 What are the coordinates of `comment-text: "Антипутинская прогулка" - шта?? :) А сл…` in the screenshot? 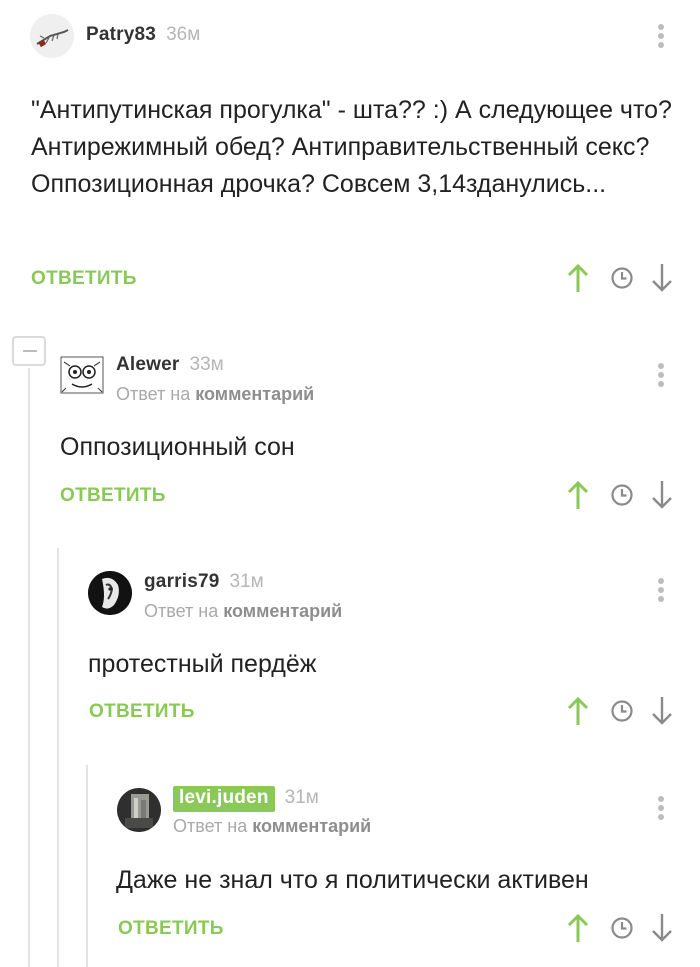 It's located at (351, 147).